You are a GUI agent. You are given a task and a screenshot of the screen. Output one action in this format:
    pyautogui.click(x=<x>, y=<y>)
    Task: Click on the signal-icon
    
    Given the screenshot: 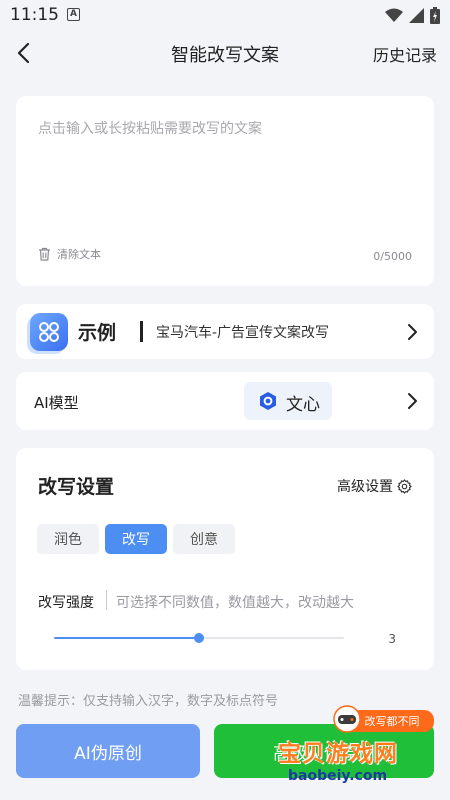 What is the action you would take?
    pyautogui.click(x=416, y=15)
    